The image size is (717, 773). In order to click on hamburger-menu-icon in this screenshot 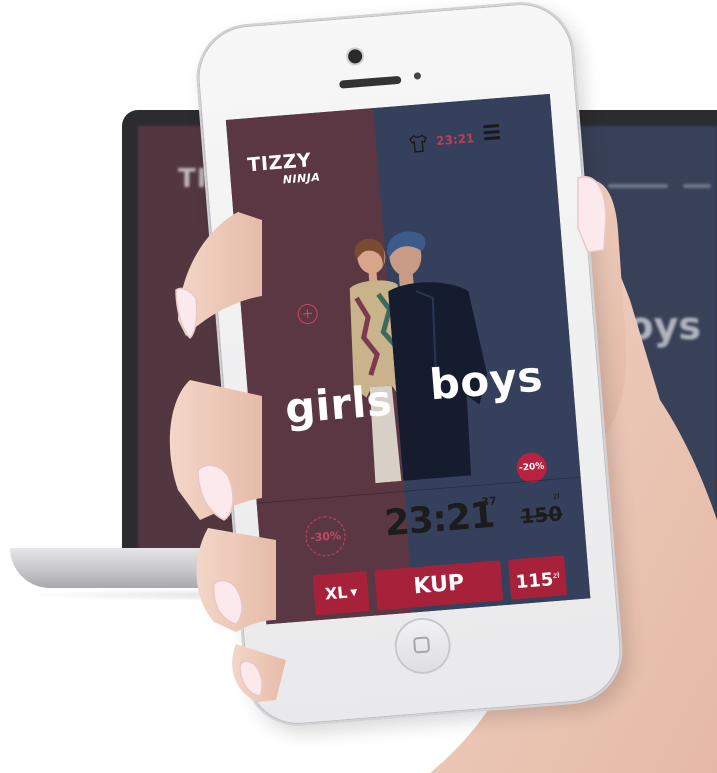, I will do `click(492, 132)`.